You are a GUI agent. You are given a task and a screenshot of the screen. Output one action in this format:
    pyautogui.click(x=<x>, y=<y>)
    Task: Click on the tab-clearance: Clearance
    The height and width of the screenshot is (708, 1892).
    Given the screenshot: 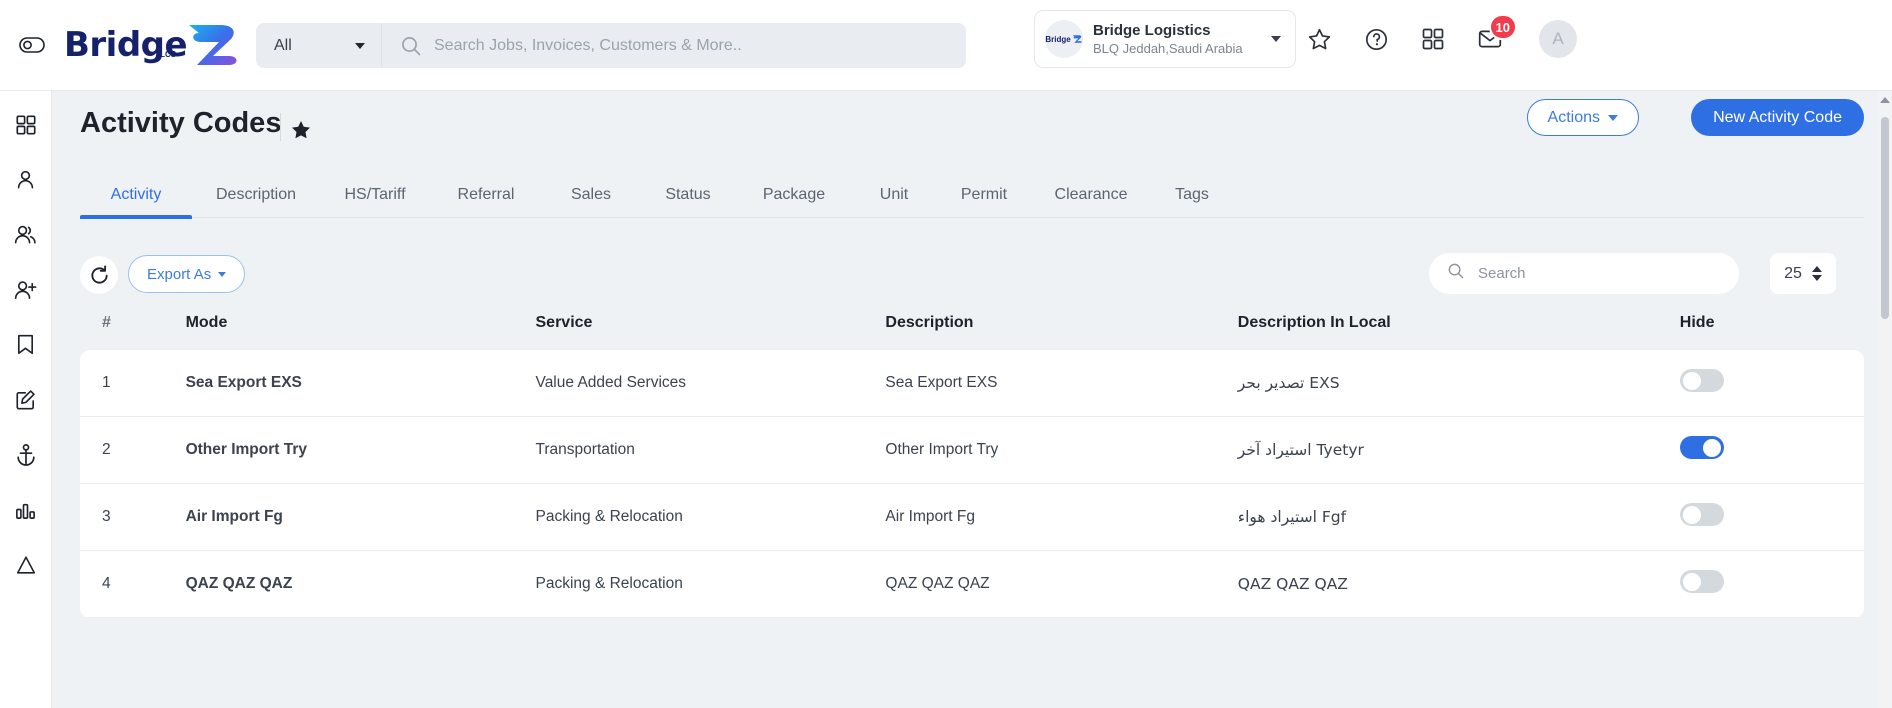 What is the action you would take?
    pyautogui.click(x=1091, y=202)
    